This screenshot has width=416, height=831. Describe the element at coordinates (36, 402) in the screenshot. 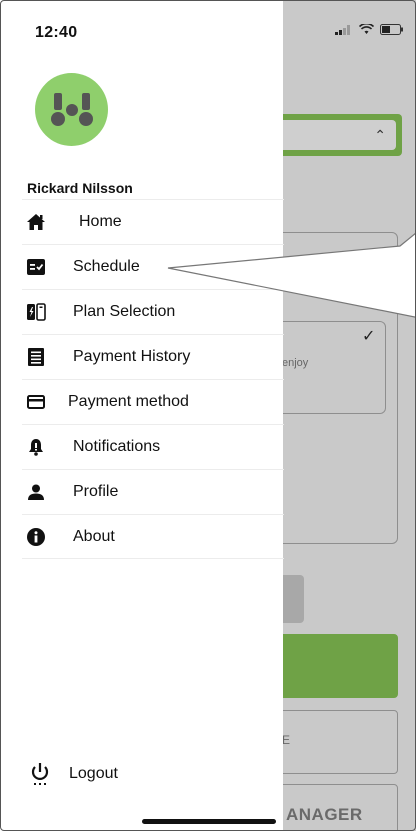

I see `credit-card-icon` at that location.